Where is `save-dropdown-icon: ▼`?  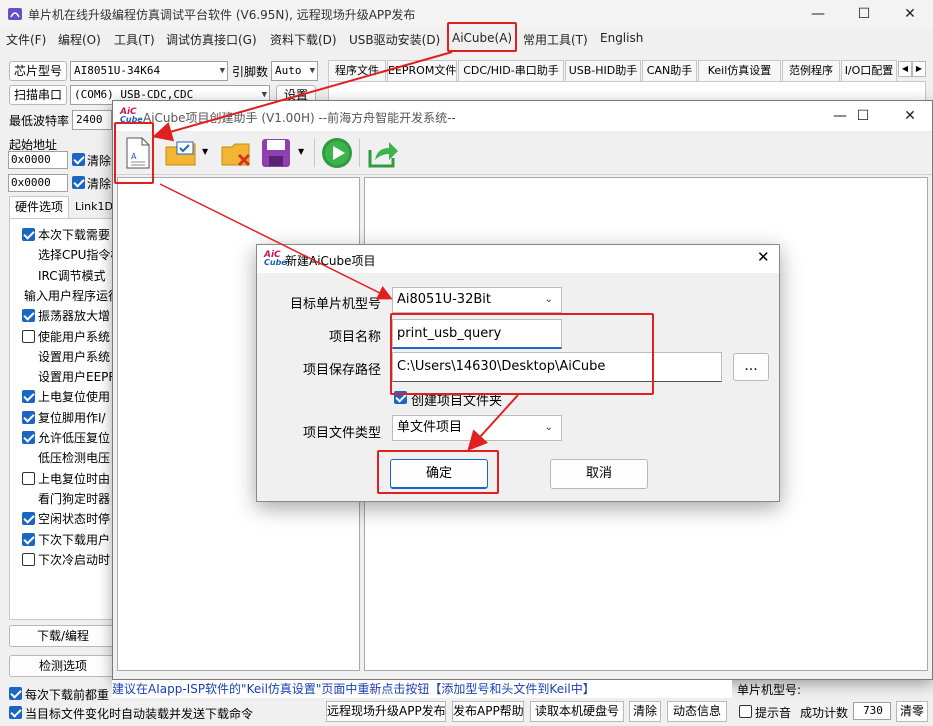
save-dropdown-icon: ▼ is located at coordinates (301, 151).